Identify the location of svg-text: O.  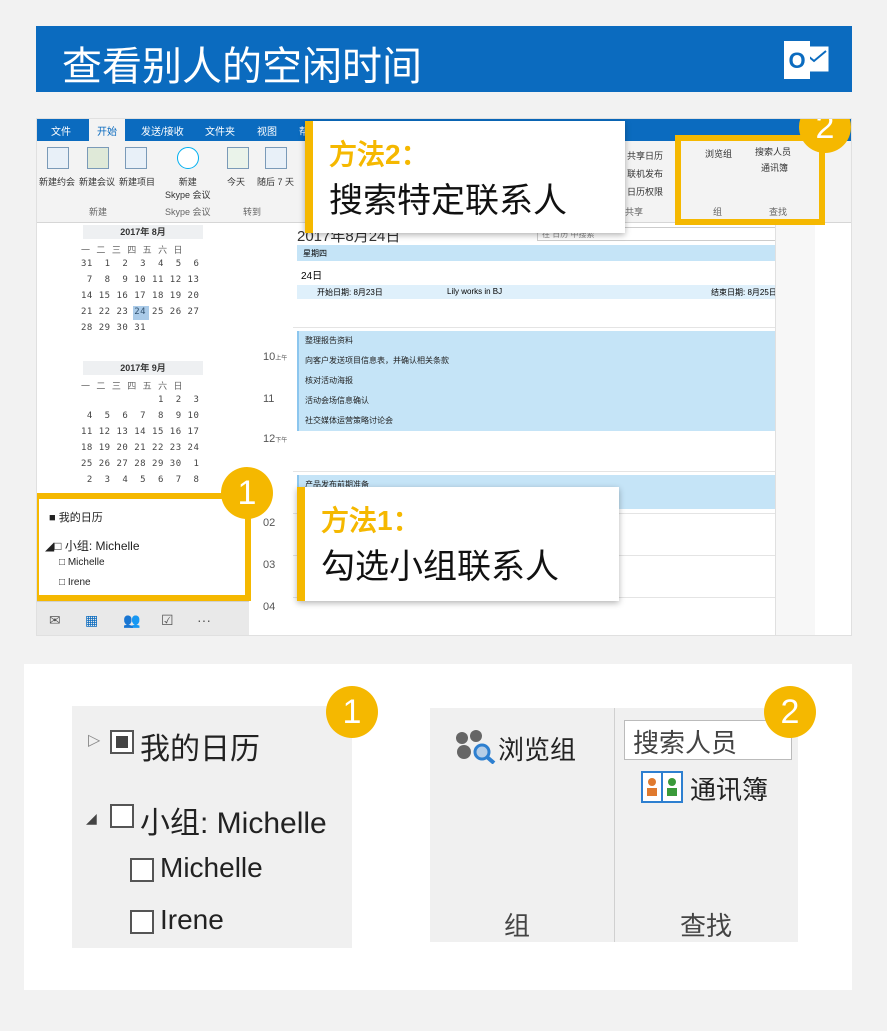
(796, 60).